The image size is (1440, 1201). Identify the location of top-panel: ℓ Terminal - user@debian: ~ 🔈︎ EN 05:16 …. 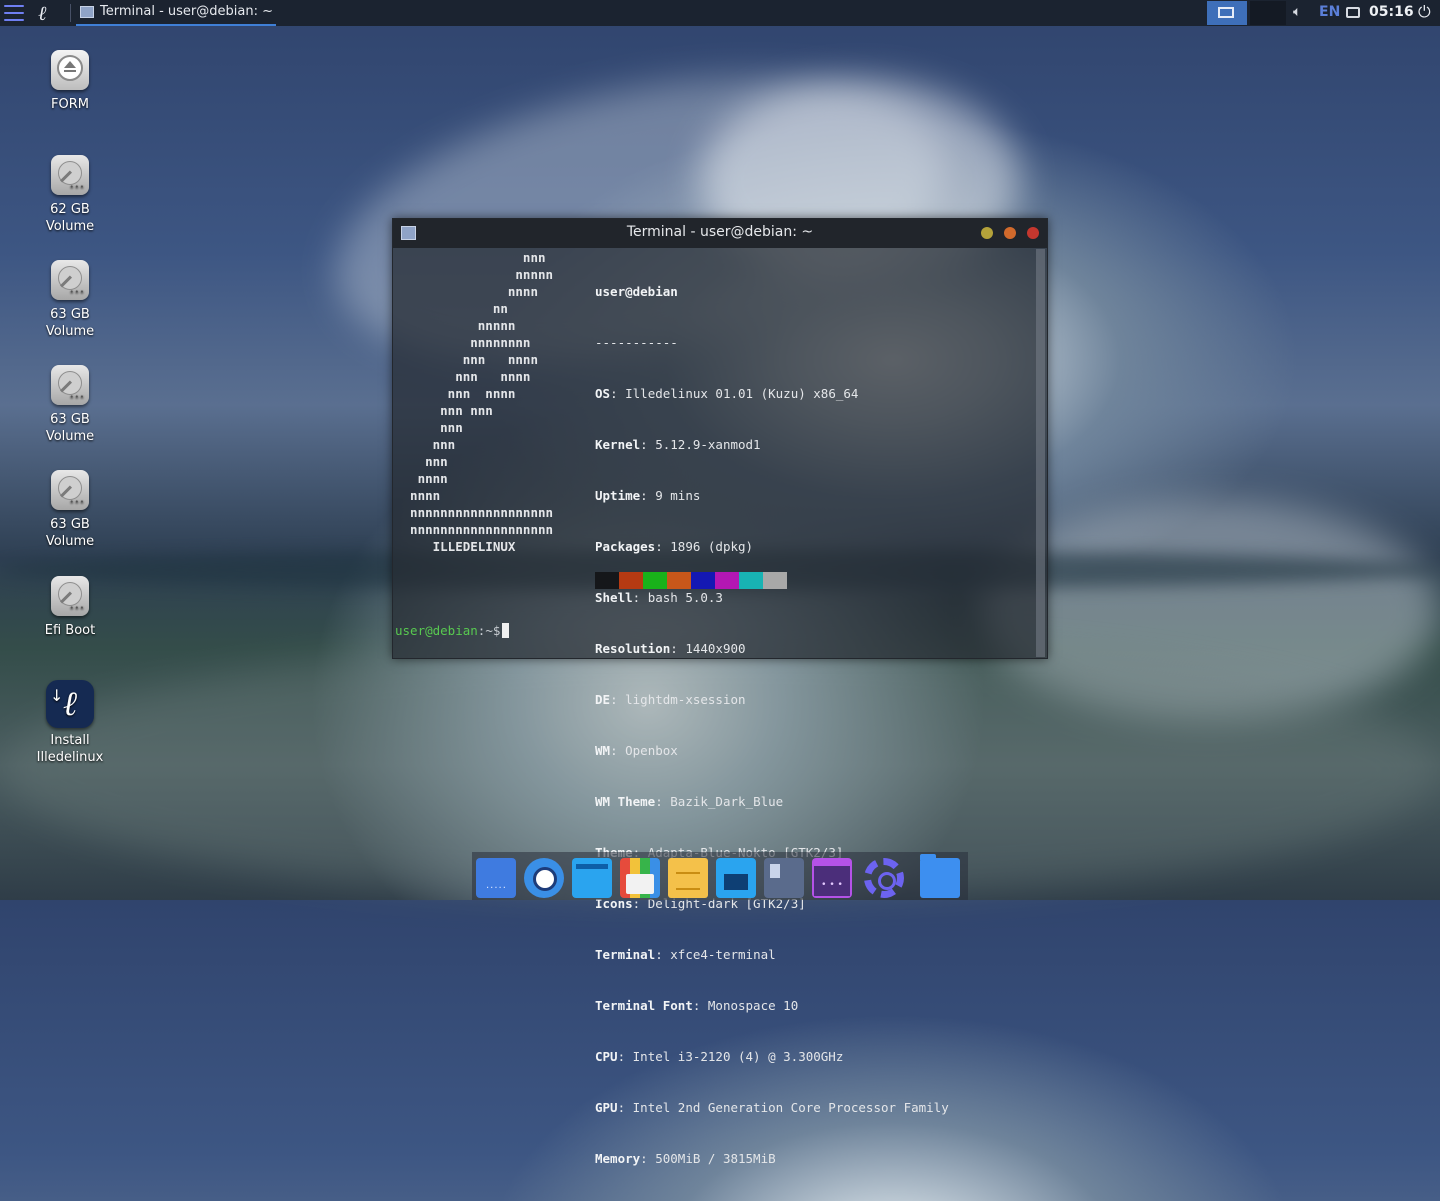
(720, 13).